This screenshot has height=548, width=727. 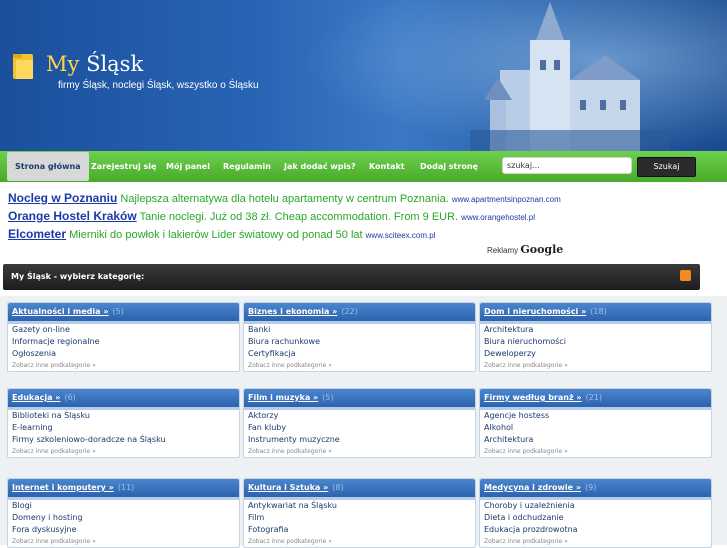 I want to click on category-count: (5), so click(x=118, y=311).